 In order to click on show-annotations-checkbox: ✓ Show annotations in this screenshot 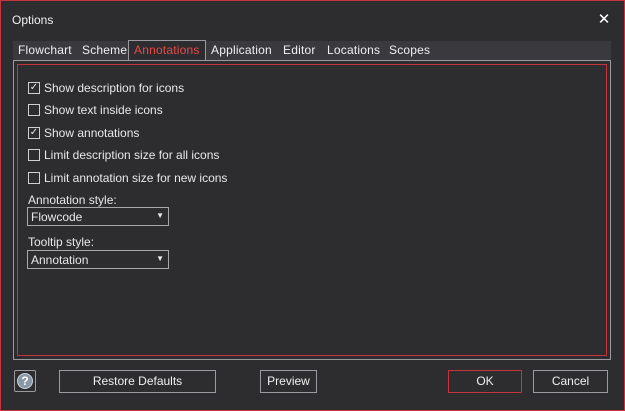, I will do `click(83, 133)`.